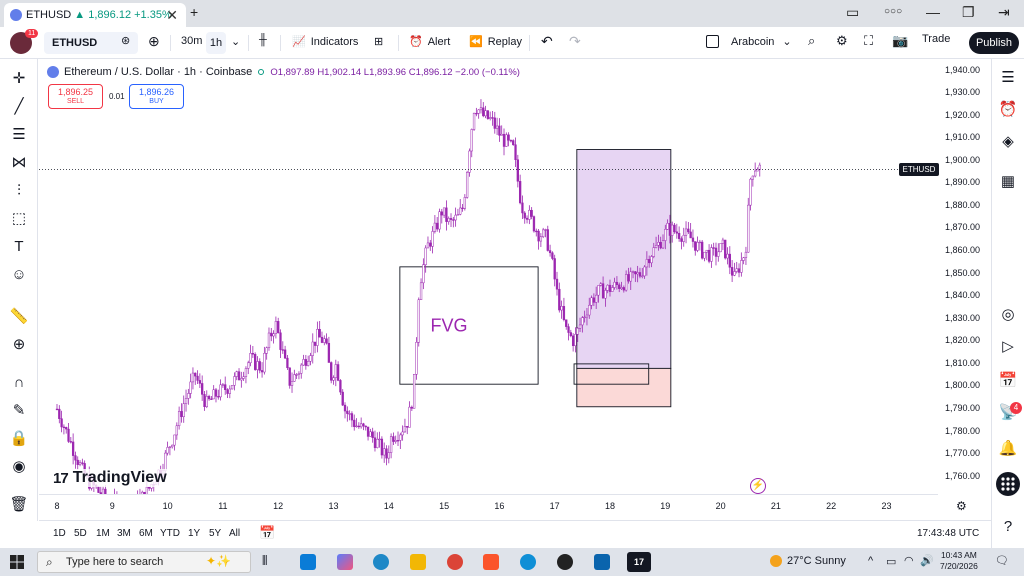  Describe the element at coordinates (308, 562) in the screenshot. I see `store-icon` at that location.